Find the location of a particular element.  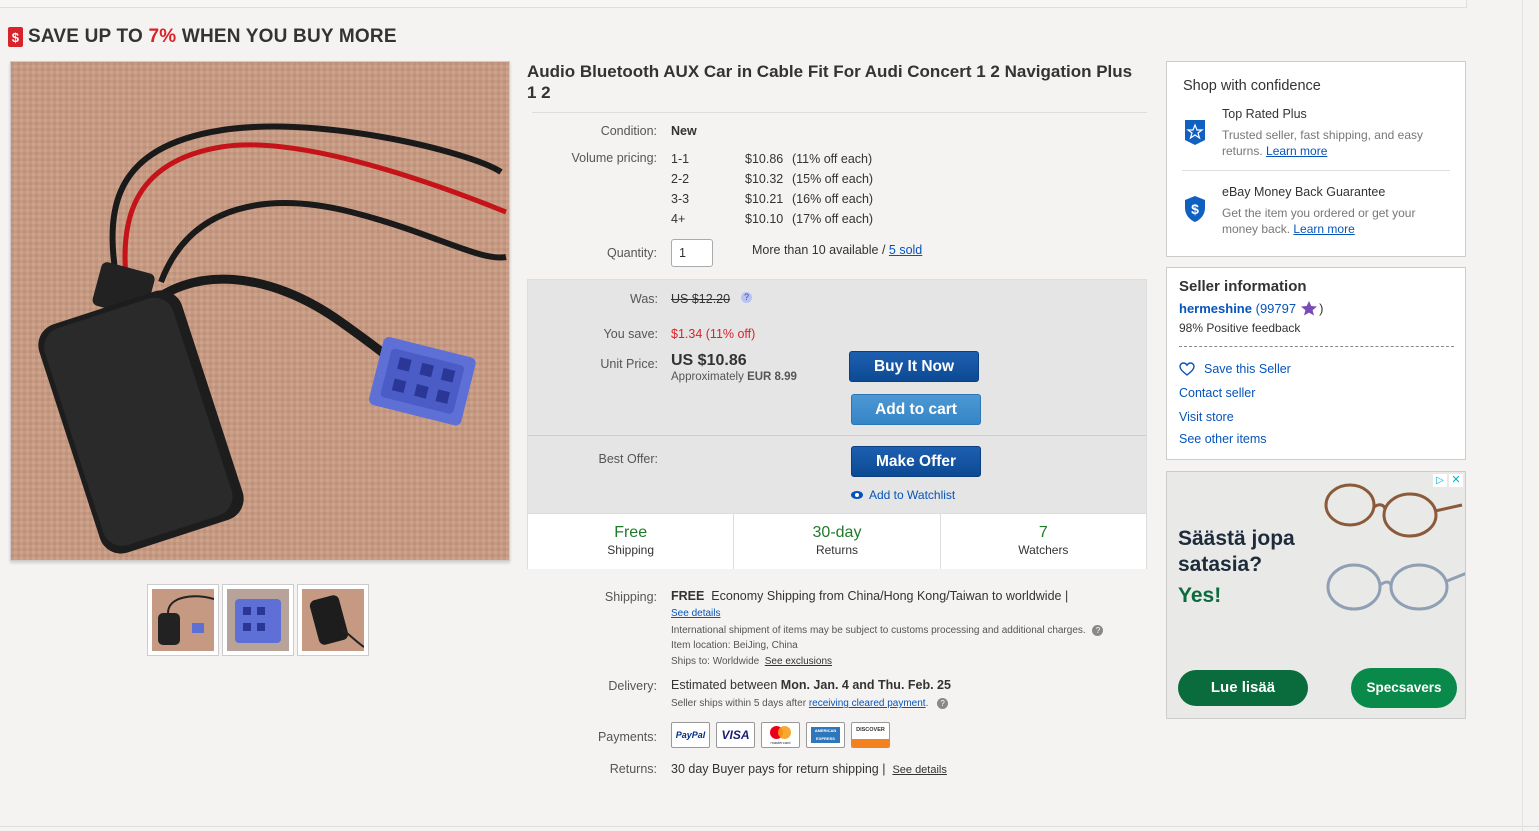

volume-row: 3-3 $10.21 (16% off each) is located at coordinates (772, 202).